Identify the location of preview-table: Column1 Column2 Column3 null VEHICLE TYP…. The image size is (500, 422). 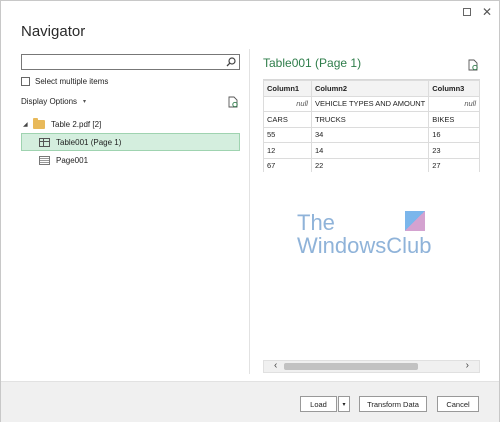
(371, 125).